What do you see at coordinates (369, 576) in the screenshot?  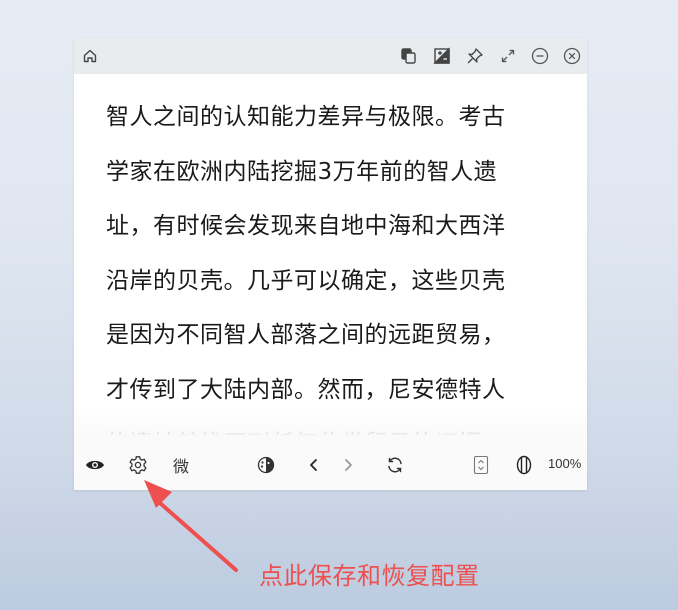 I see `annotation-text: 点此保存和恢复配置` at bounding box center [369, 576].